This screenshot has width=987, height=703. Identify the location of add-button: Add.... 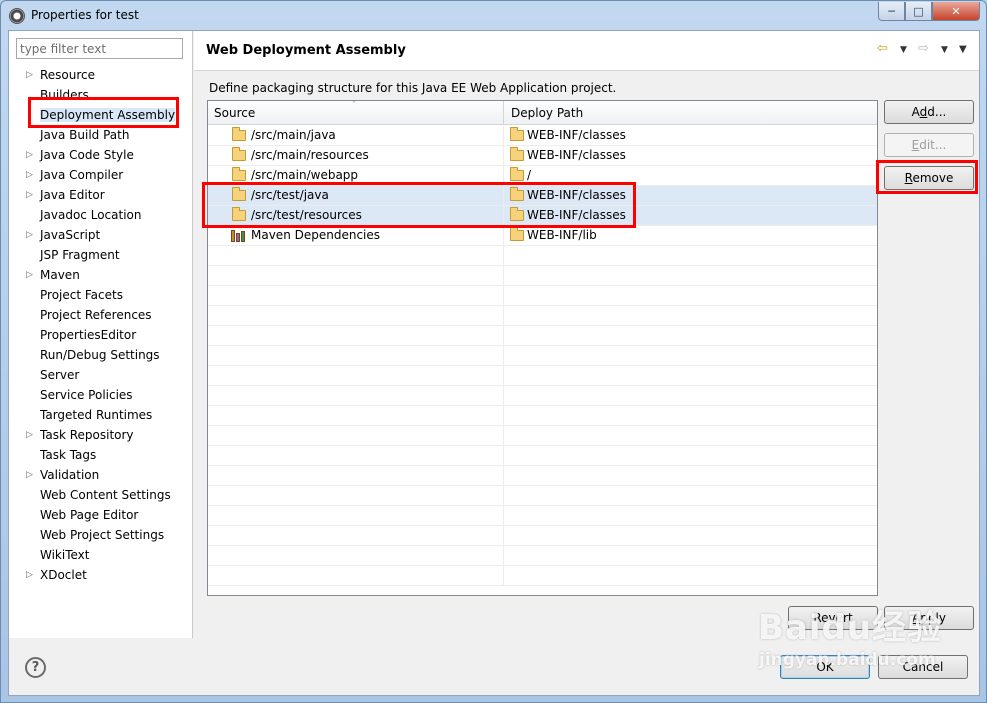
(929, 112).